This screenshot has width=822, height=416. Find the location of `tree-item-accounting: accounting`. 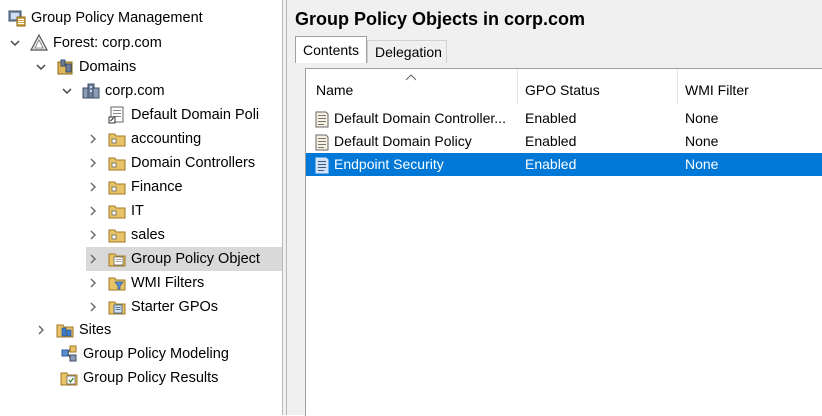

tree-item-accounting: accounting is located at coordinates (145, 139).